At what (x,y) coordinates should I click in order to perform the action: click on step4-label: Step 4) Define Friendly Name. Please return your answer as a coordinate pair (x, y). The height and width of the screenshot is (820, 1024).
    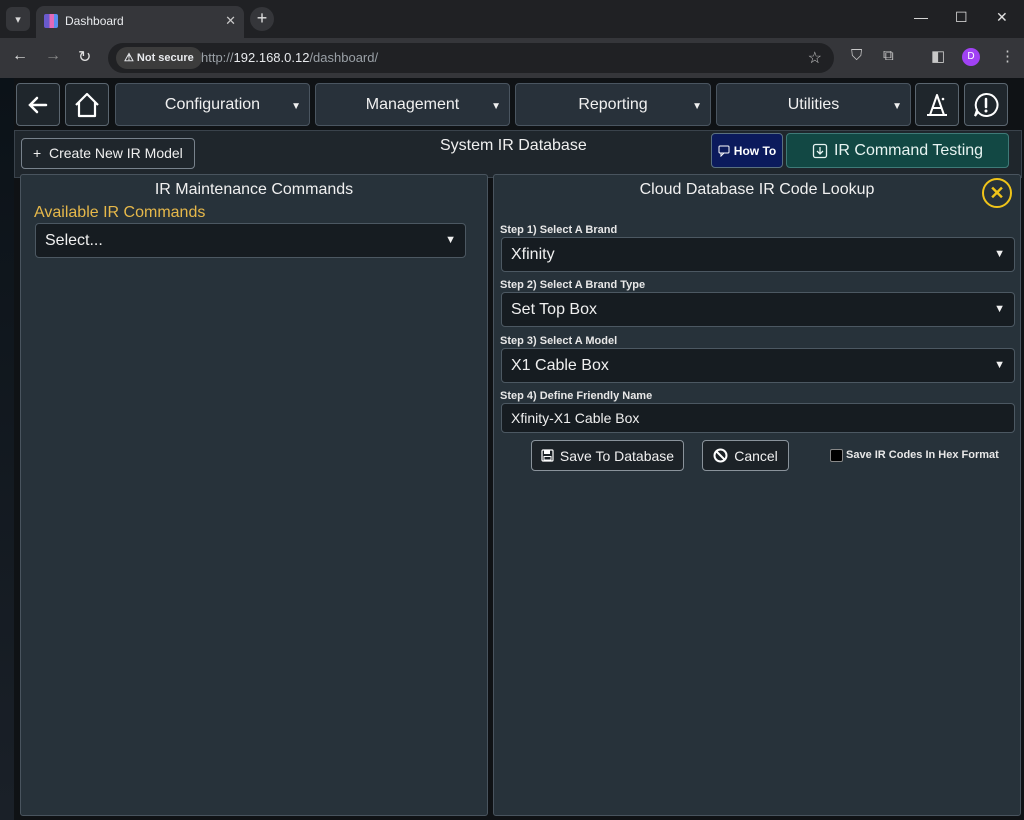
    Looking at the image, I should click on (576, 396).